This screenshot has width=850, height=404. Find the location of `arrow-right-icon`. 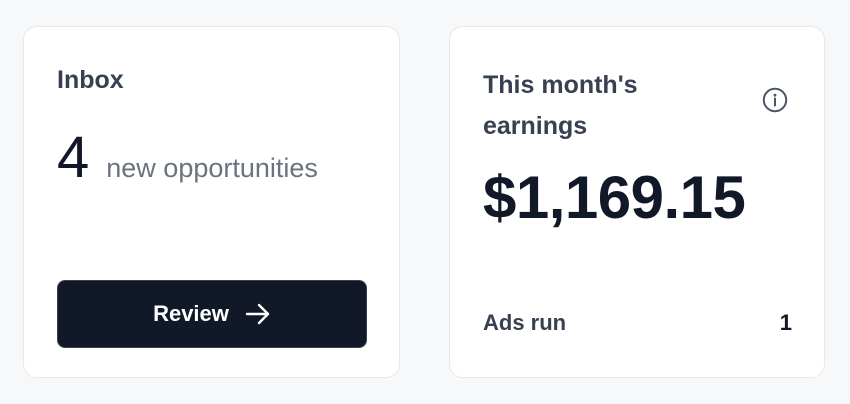

arrow-right-icon is located at coordinates (257, 314).